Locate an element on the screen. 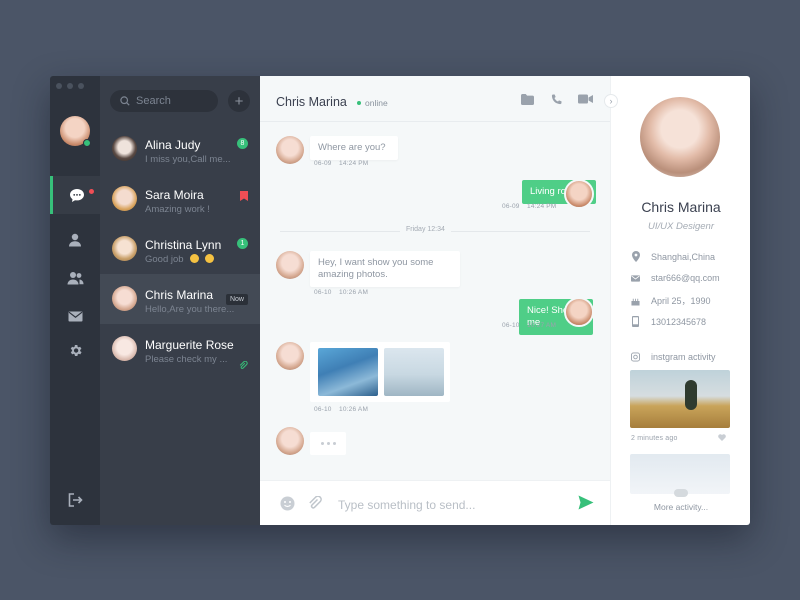 The height and width of the screenshot is (600, 800). logout-icon is located at coordinates (75, 500).